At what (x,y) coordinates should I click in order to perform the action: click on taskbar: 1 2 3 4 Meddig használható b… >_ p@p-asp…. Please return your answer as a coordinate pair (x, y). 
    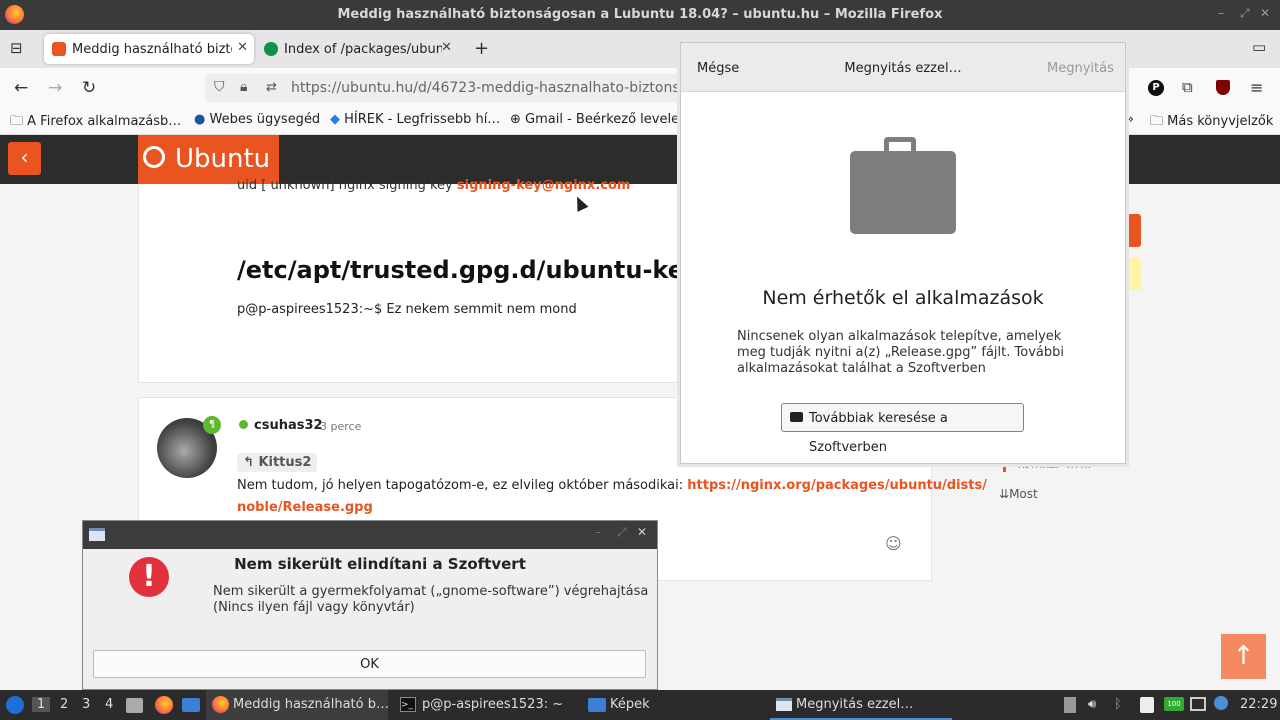
    Looking at the image, I should click on (640, 705).